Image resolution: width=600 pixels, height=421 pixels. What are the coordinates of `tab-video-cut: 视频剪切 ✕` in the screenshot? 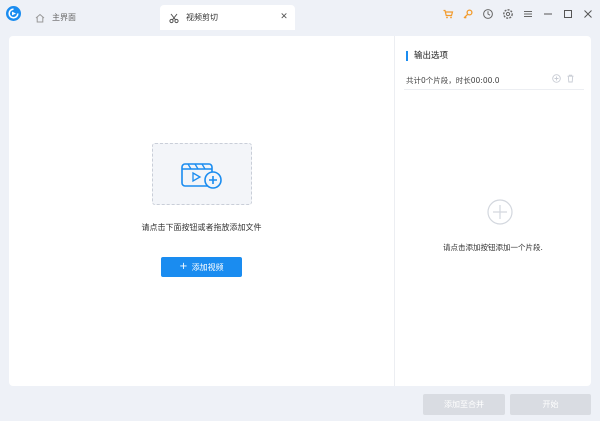 It's located at (227, 17).